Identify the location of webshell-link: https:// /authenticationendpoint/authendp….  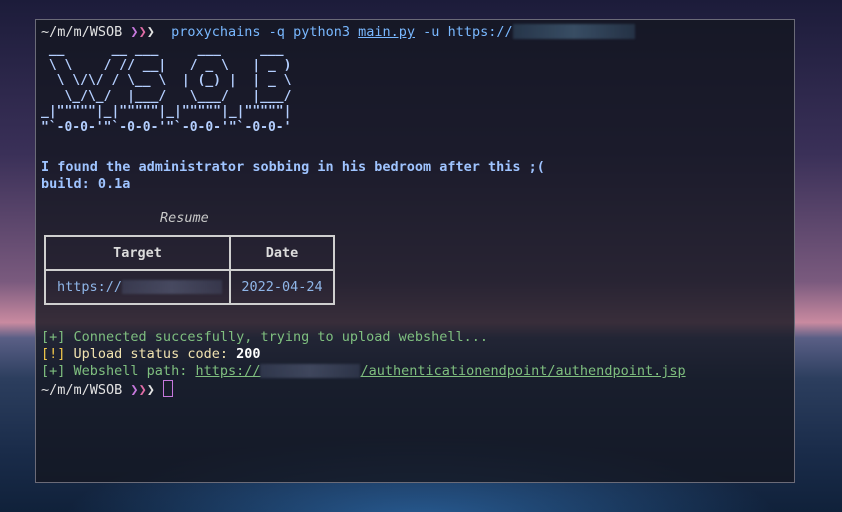
(440, 371).